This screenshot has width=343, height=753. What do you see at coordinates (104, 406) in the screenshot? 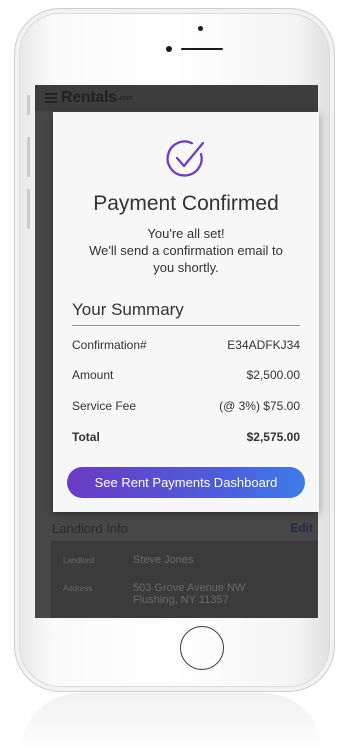
I see `summary-label: Service Fee` at bounding box center [104, 406].